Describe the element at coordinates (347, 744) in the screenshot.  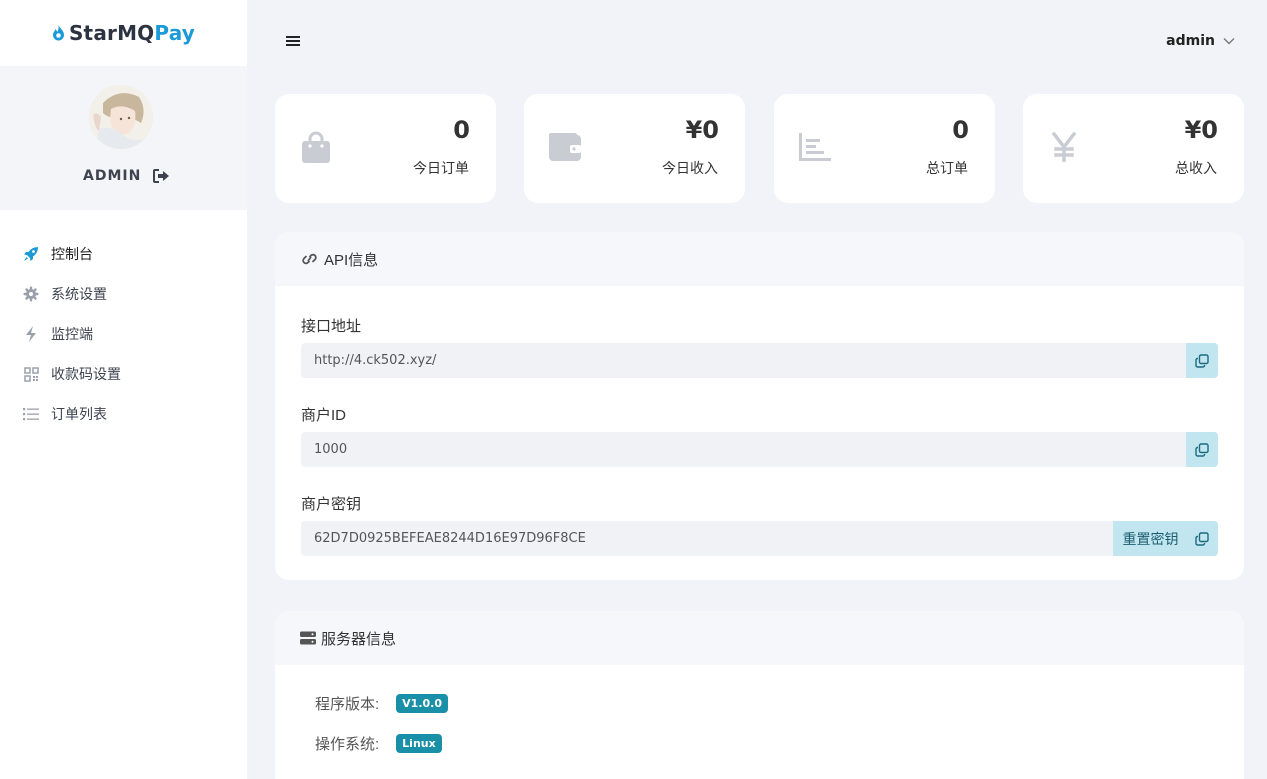
I see `info-label: 操作系统:` at that location.